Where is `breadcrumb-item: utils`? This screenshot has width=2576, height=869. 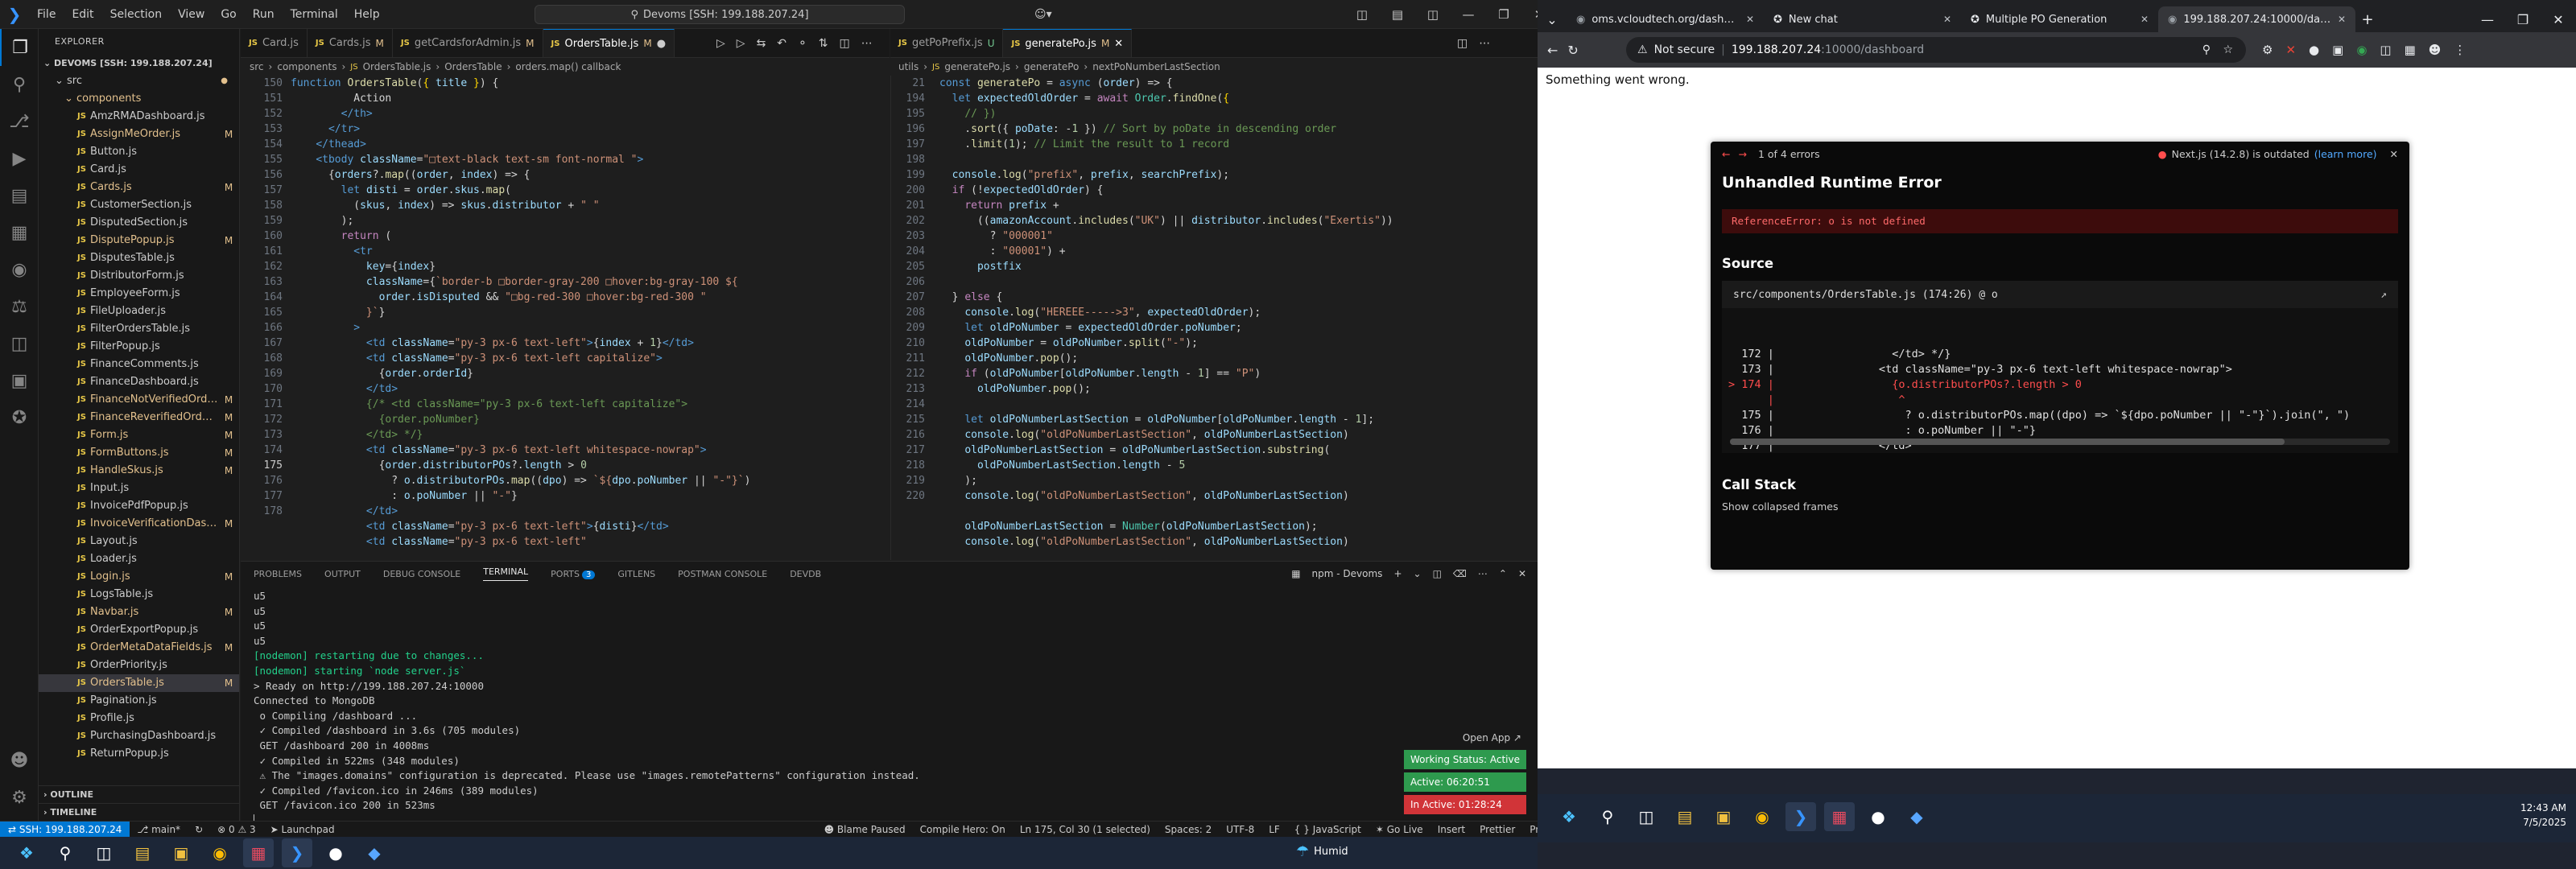 breadcrumb-item: utils is located at coordinates (908, 66).